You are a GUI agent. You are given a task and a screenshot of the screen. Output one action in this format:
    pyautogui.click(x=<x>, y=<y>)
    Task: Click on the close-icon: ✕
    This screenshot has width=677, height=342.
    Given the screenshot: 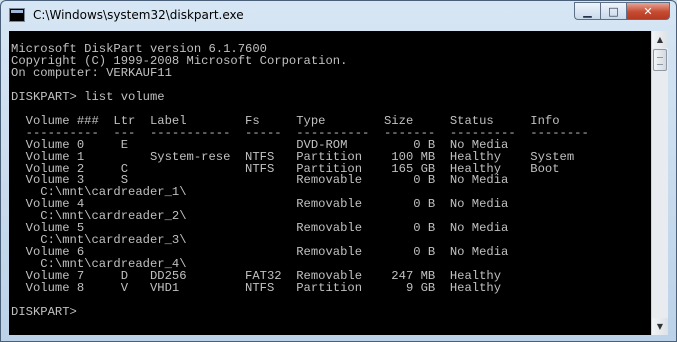 What is the action you would take?
    pyautogui.click(x=648, y=11)
    